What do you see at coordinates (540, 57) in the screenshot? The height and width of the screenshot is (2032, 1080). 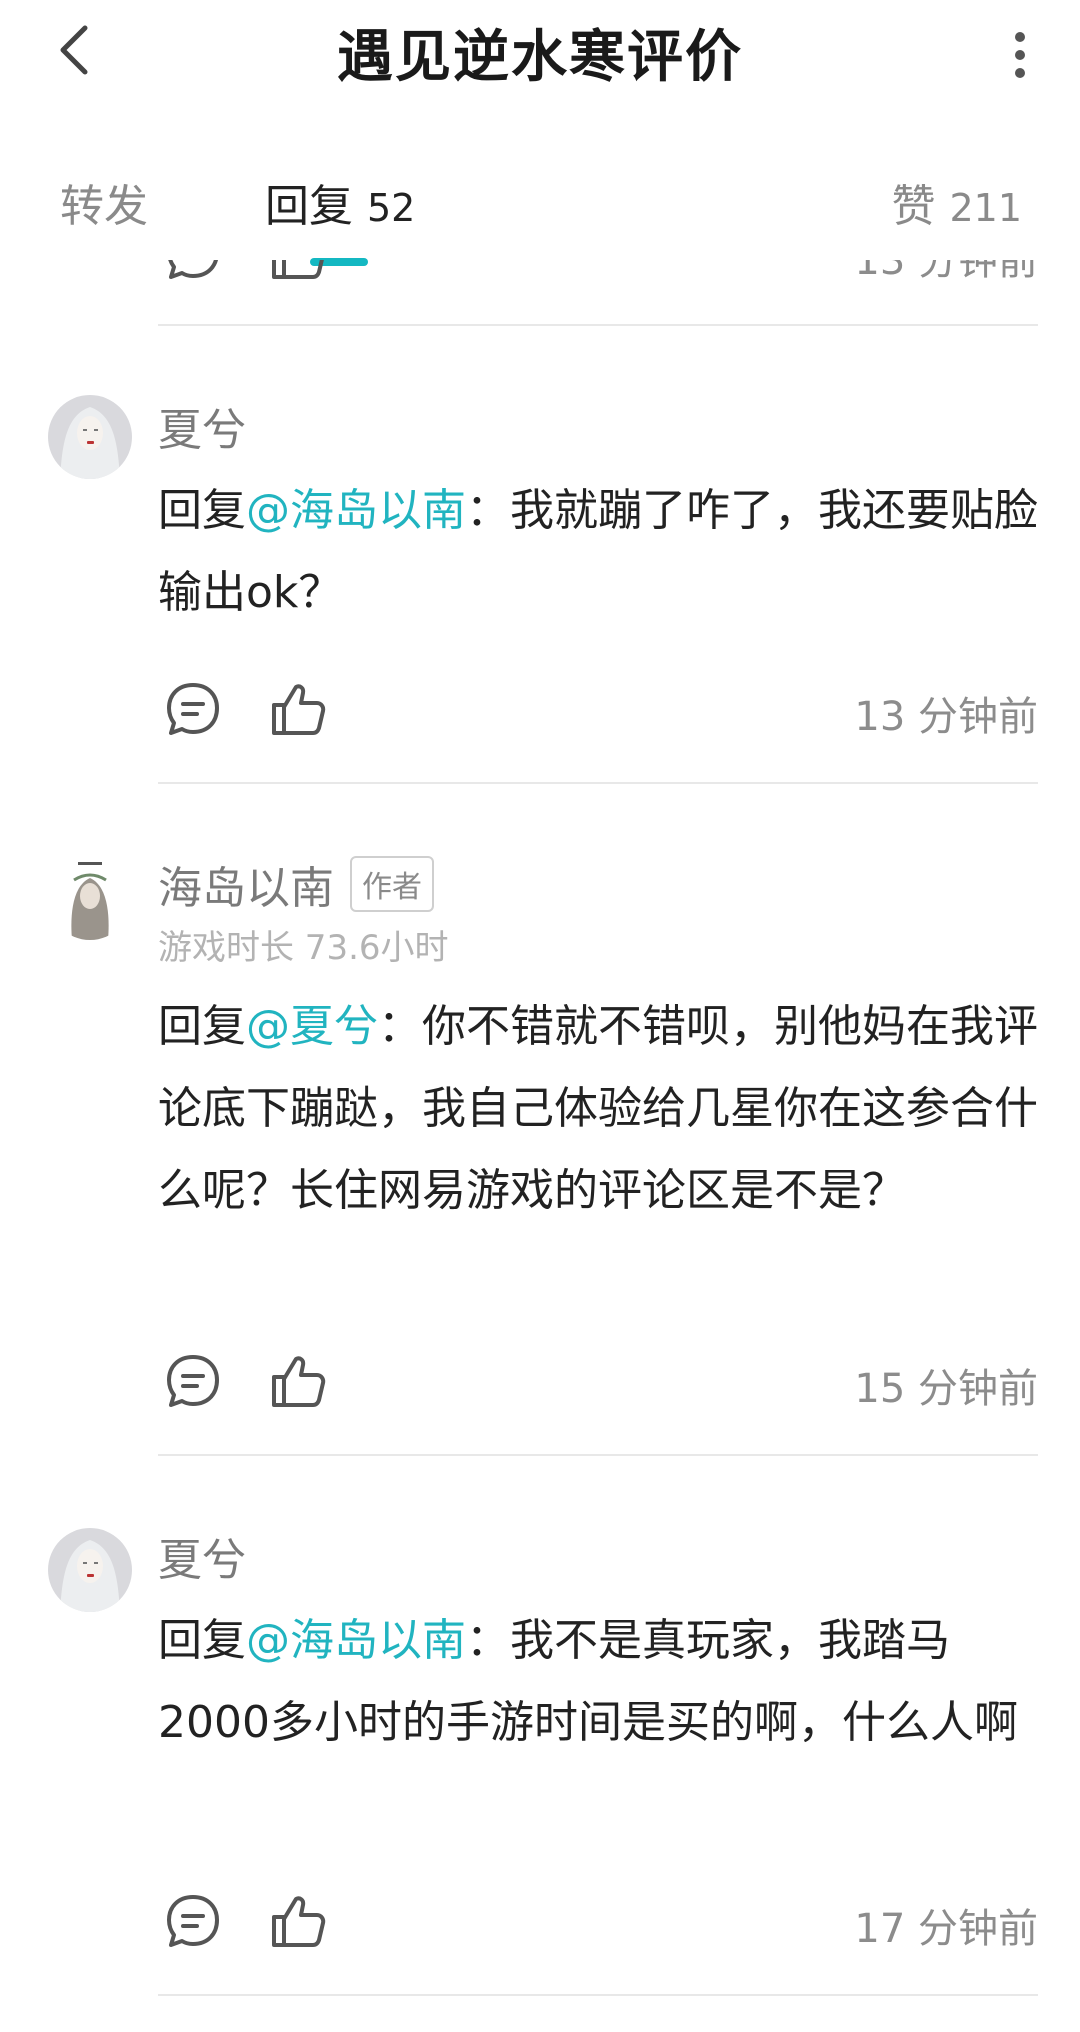 I see `page-title: 遇见逆水寒评价` at bounding box center [540, 57].